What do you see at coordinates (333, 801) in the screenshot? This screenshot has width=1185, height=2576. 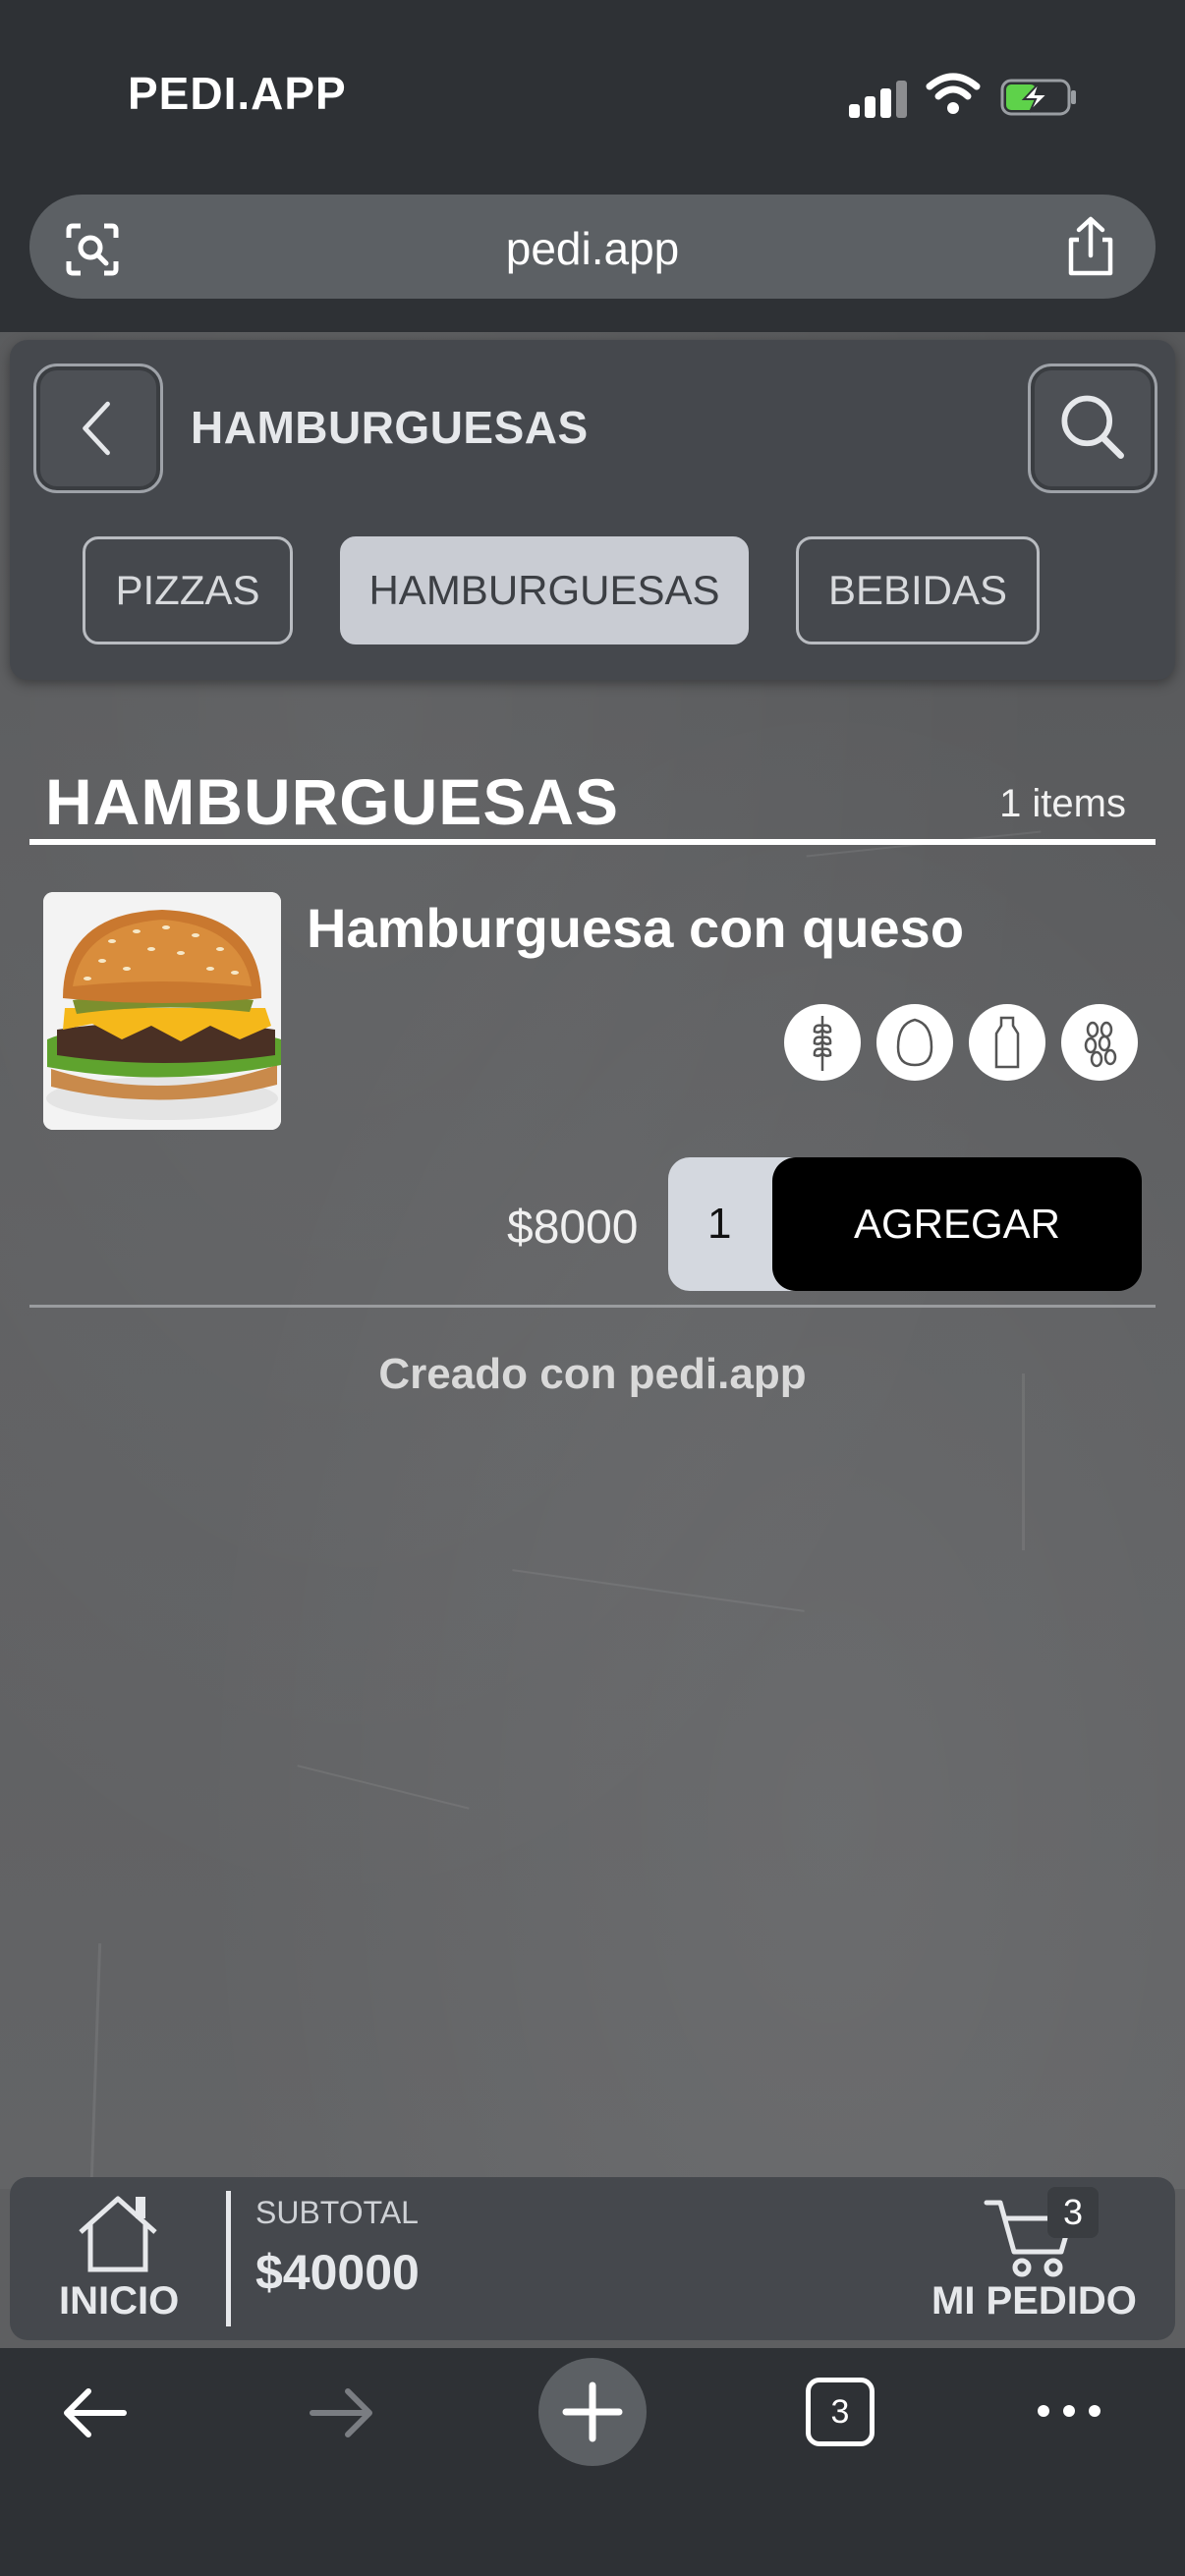 I see `section-title: HAMBURGUESAS` at bounding box center [333, 801].